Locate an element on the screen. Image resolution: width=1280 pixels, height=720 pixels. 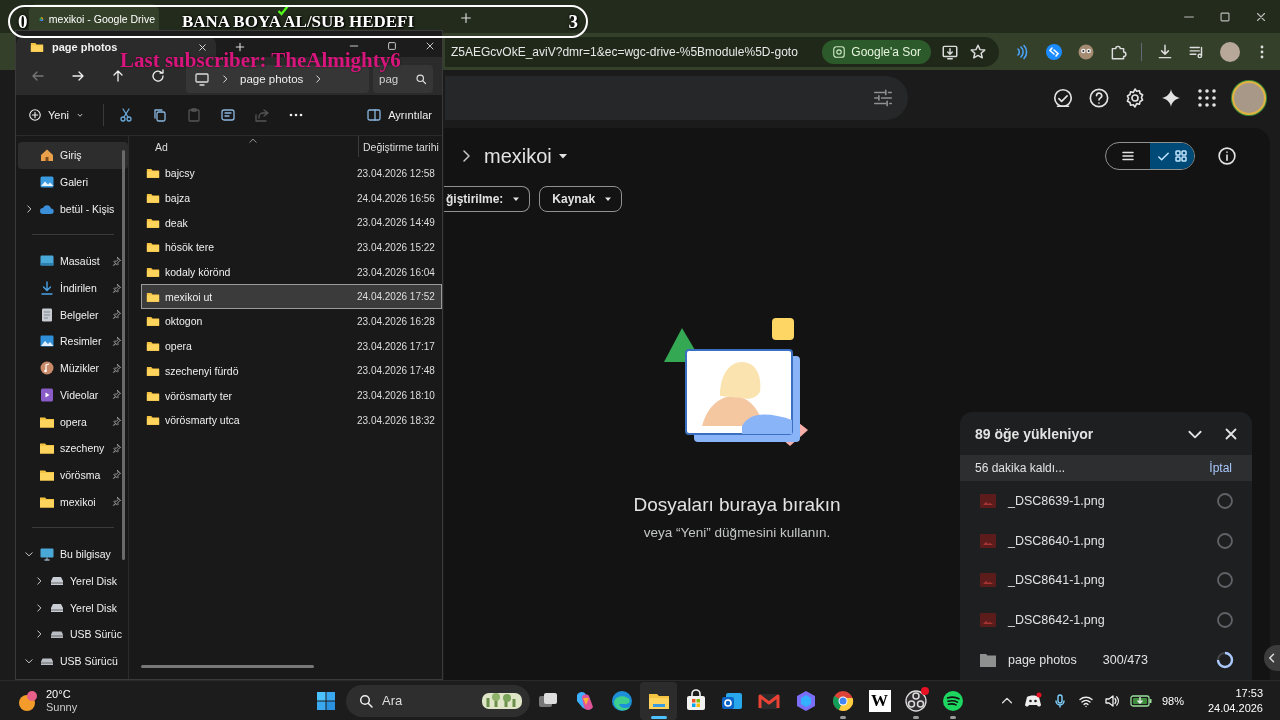
spotify-icon is located at coordinates (953, 700).